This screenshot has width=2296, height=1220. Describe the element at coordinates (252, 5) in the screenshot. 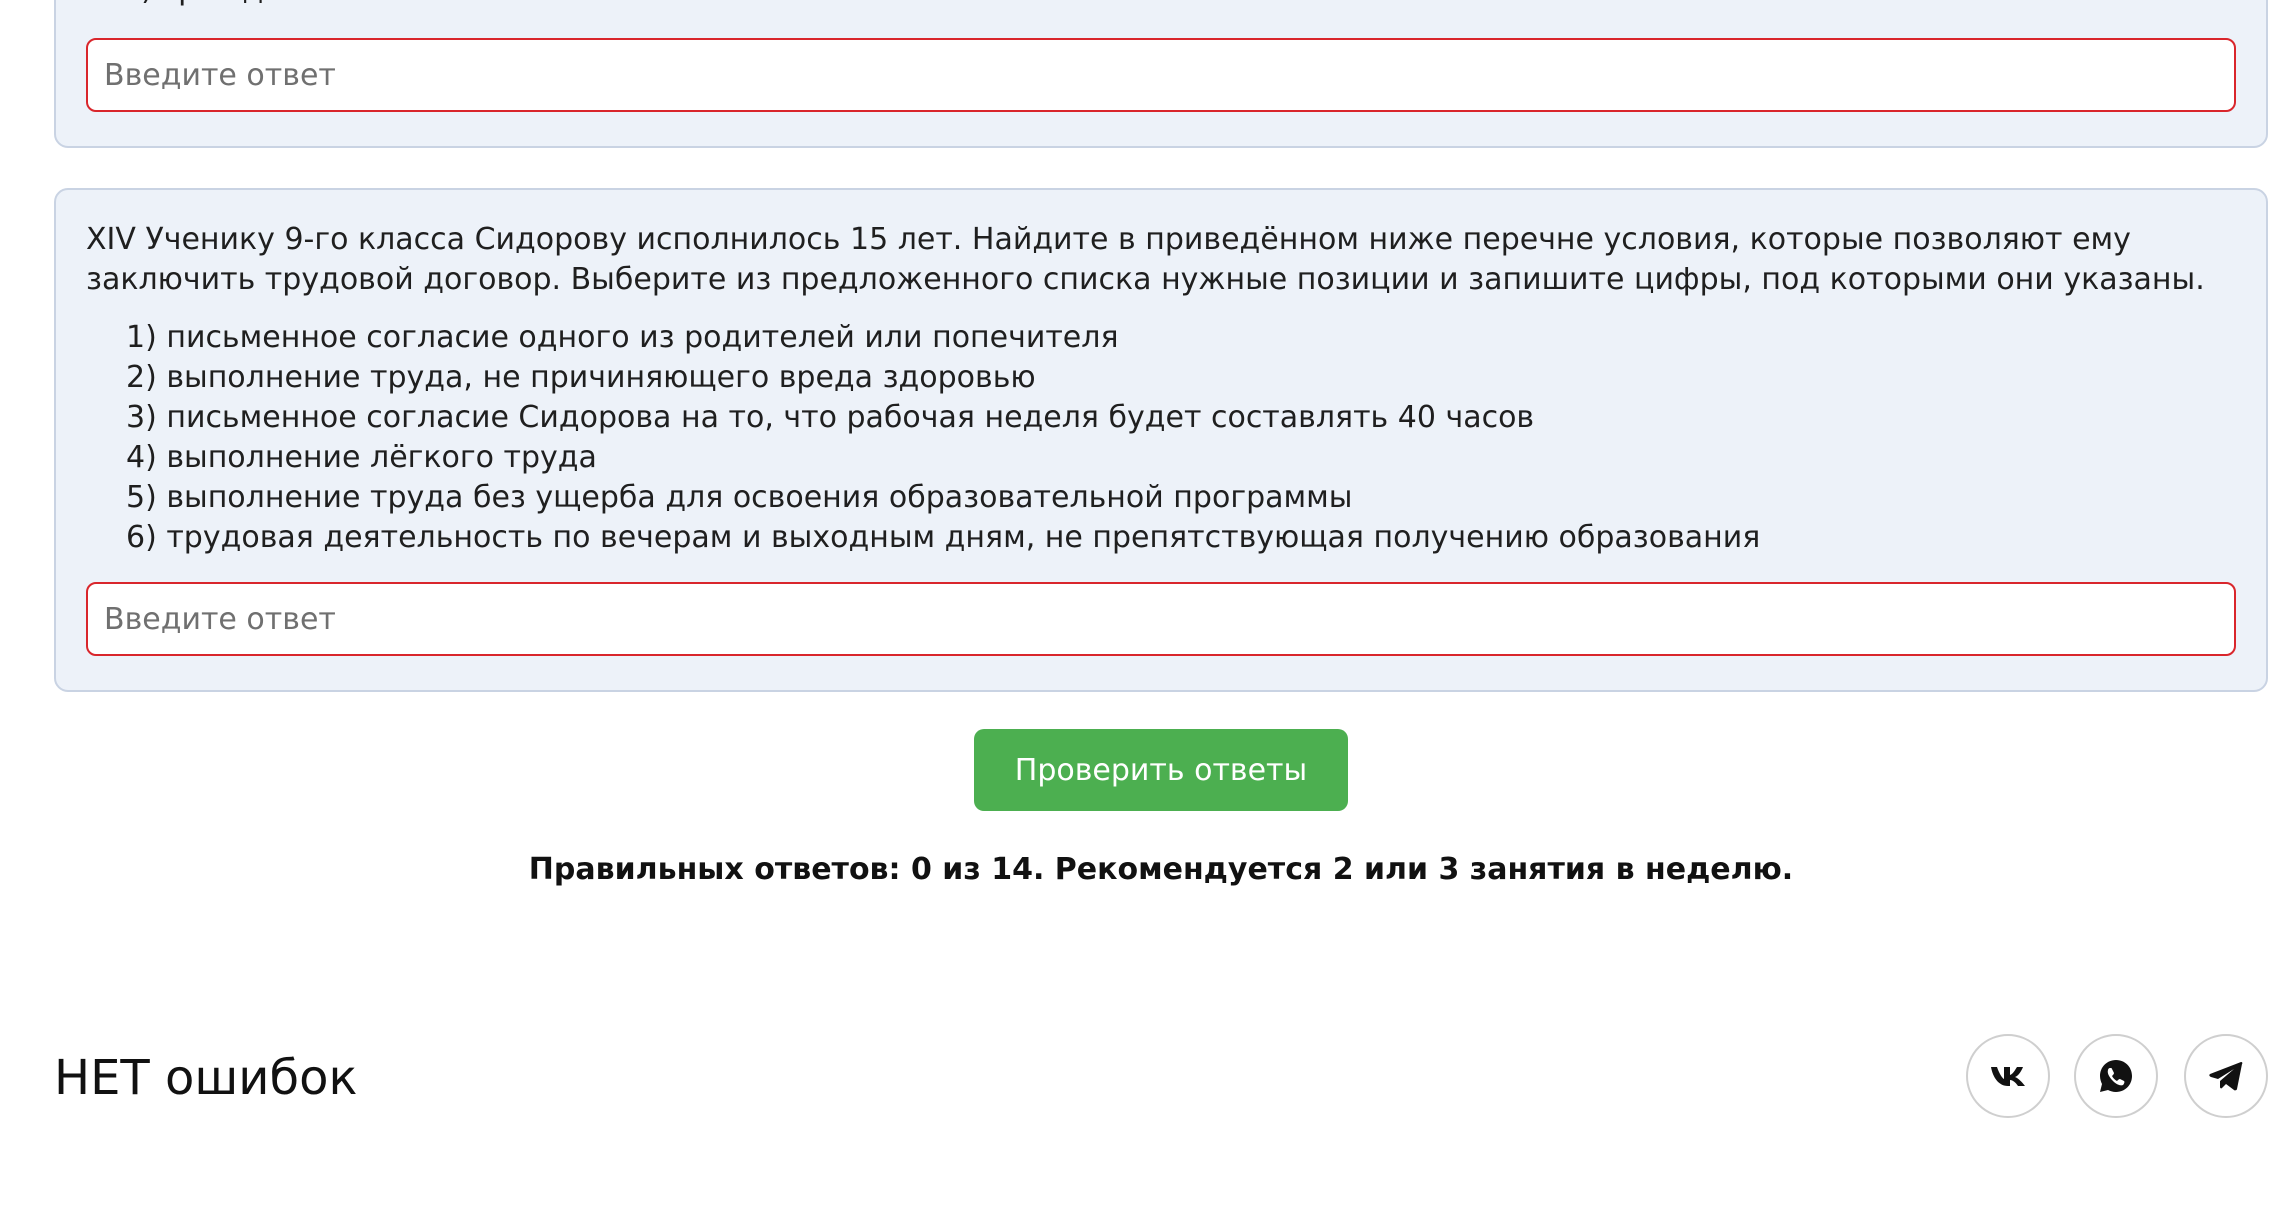

I see `option-cut-text: 4) гражданское.` at that location.